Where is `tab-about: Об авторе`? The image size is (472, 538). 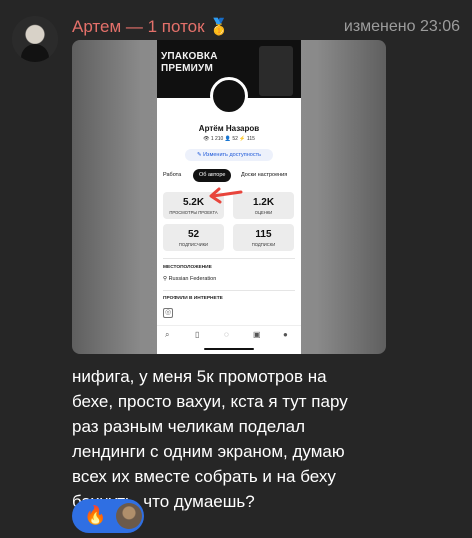
tab-about: Об авторе is located at coordinates (212, 175).